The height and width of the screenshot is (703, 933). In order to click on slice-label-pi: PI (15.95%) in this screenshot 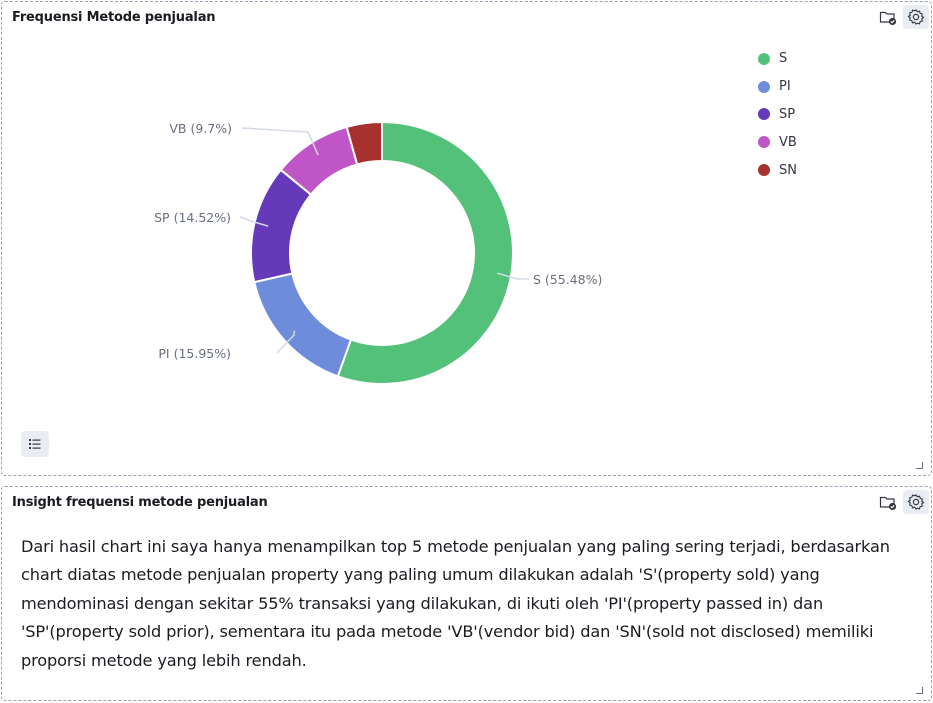, I will do `click(194, 353)`.